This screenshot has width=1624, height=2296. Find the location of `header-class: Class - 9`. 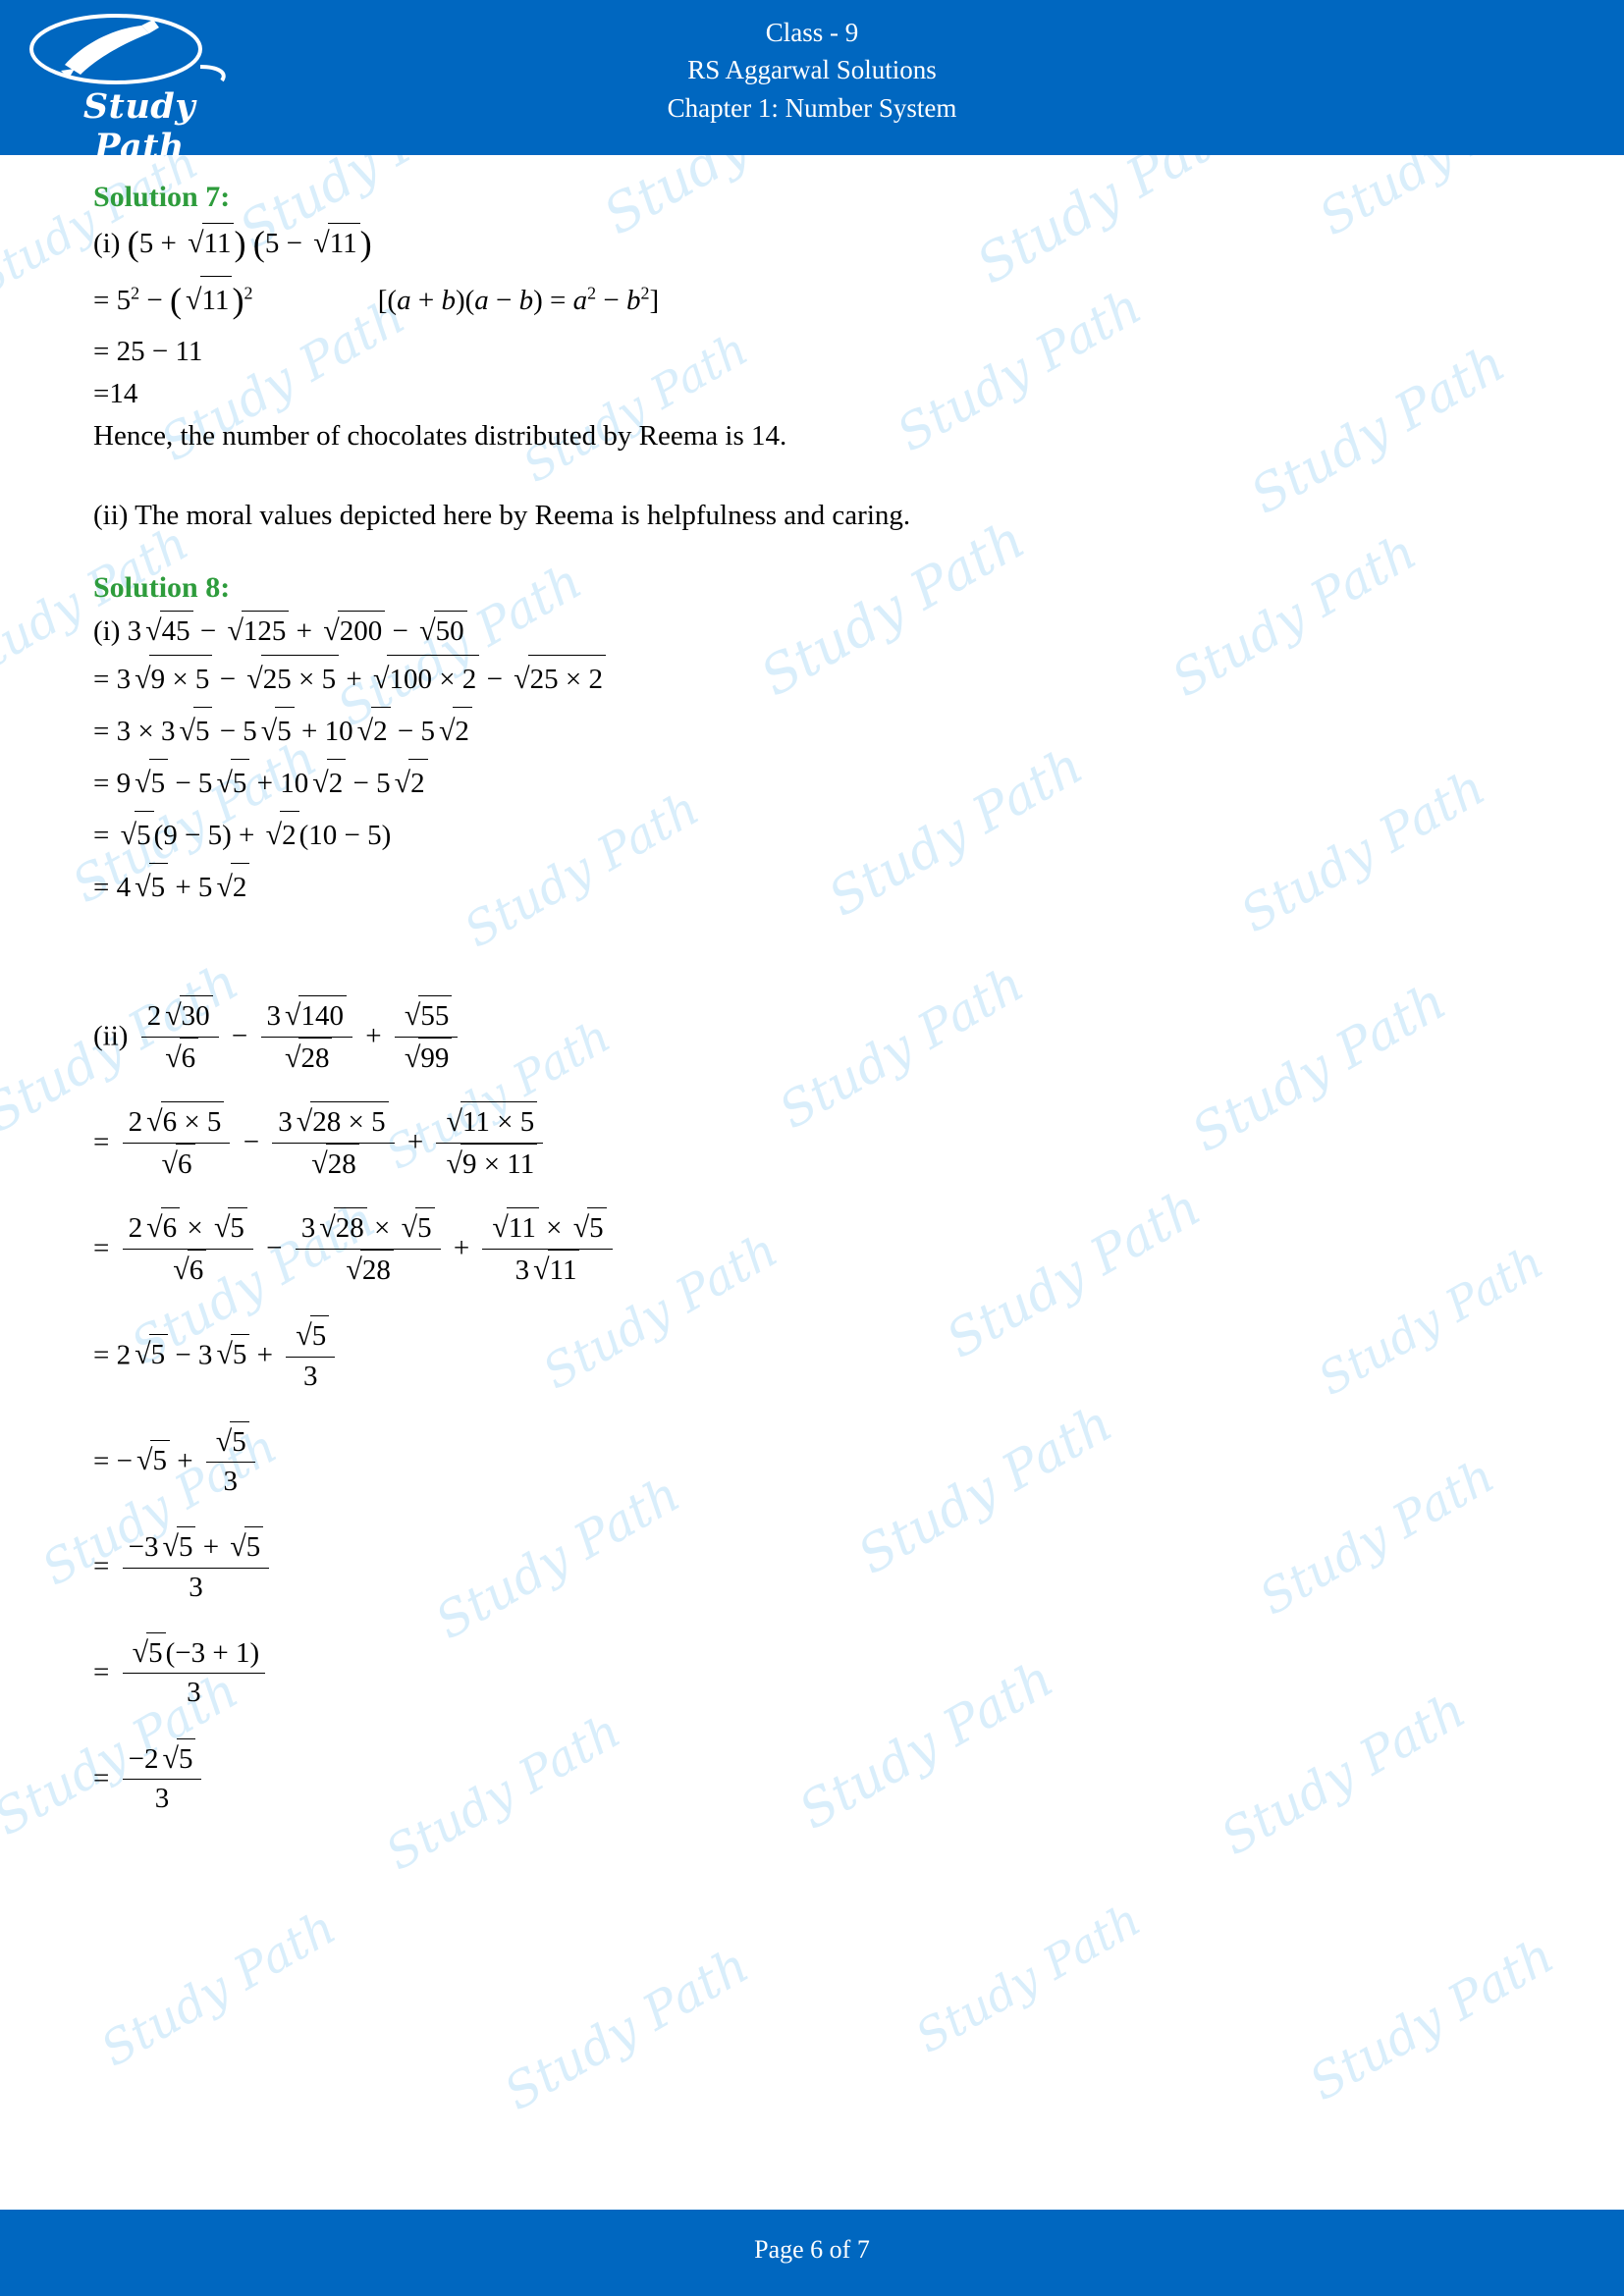

header-class: Class - 9 is located at coordinates (812, 32).